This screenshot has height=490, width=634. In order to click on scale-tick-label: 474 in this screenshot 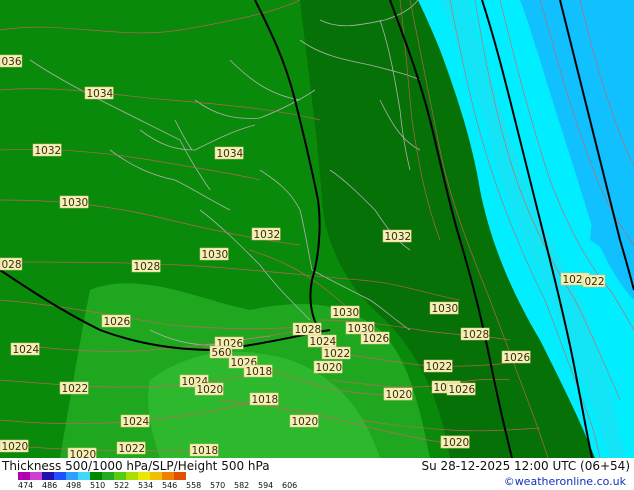, I will do `click(26, 485)`.